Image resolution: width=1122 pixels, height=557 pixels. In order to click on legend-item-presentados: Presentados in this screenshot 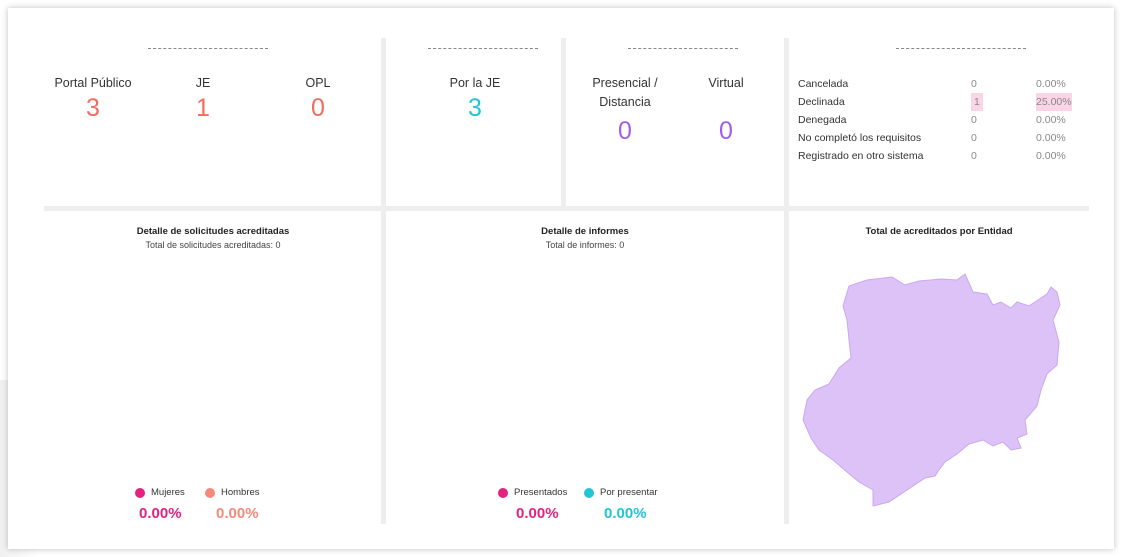, I will do `click(532, 492)`.